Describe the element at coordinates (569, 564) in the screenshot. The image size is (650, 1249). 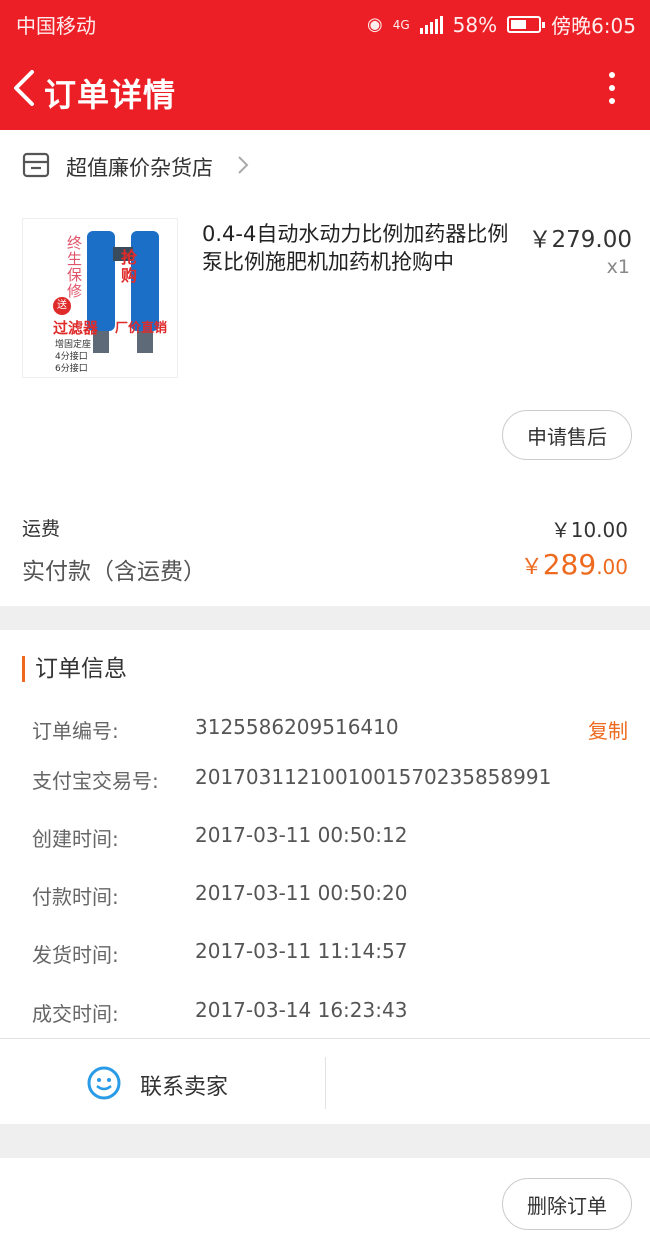
I see `paid-integer: 289` at that location.